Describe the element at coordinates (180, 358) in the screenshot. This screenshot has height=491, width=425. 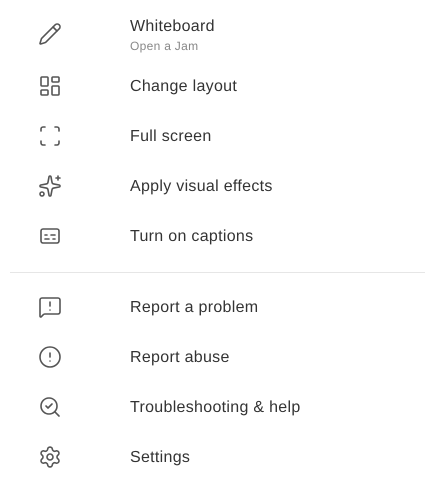
I see `menu-item-label: Report abuse` at that location.